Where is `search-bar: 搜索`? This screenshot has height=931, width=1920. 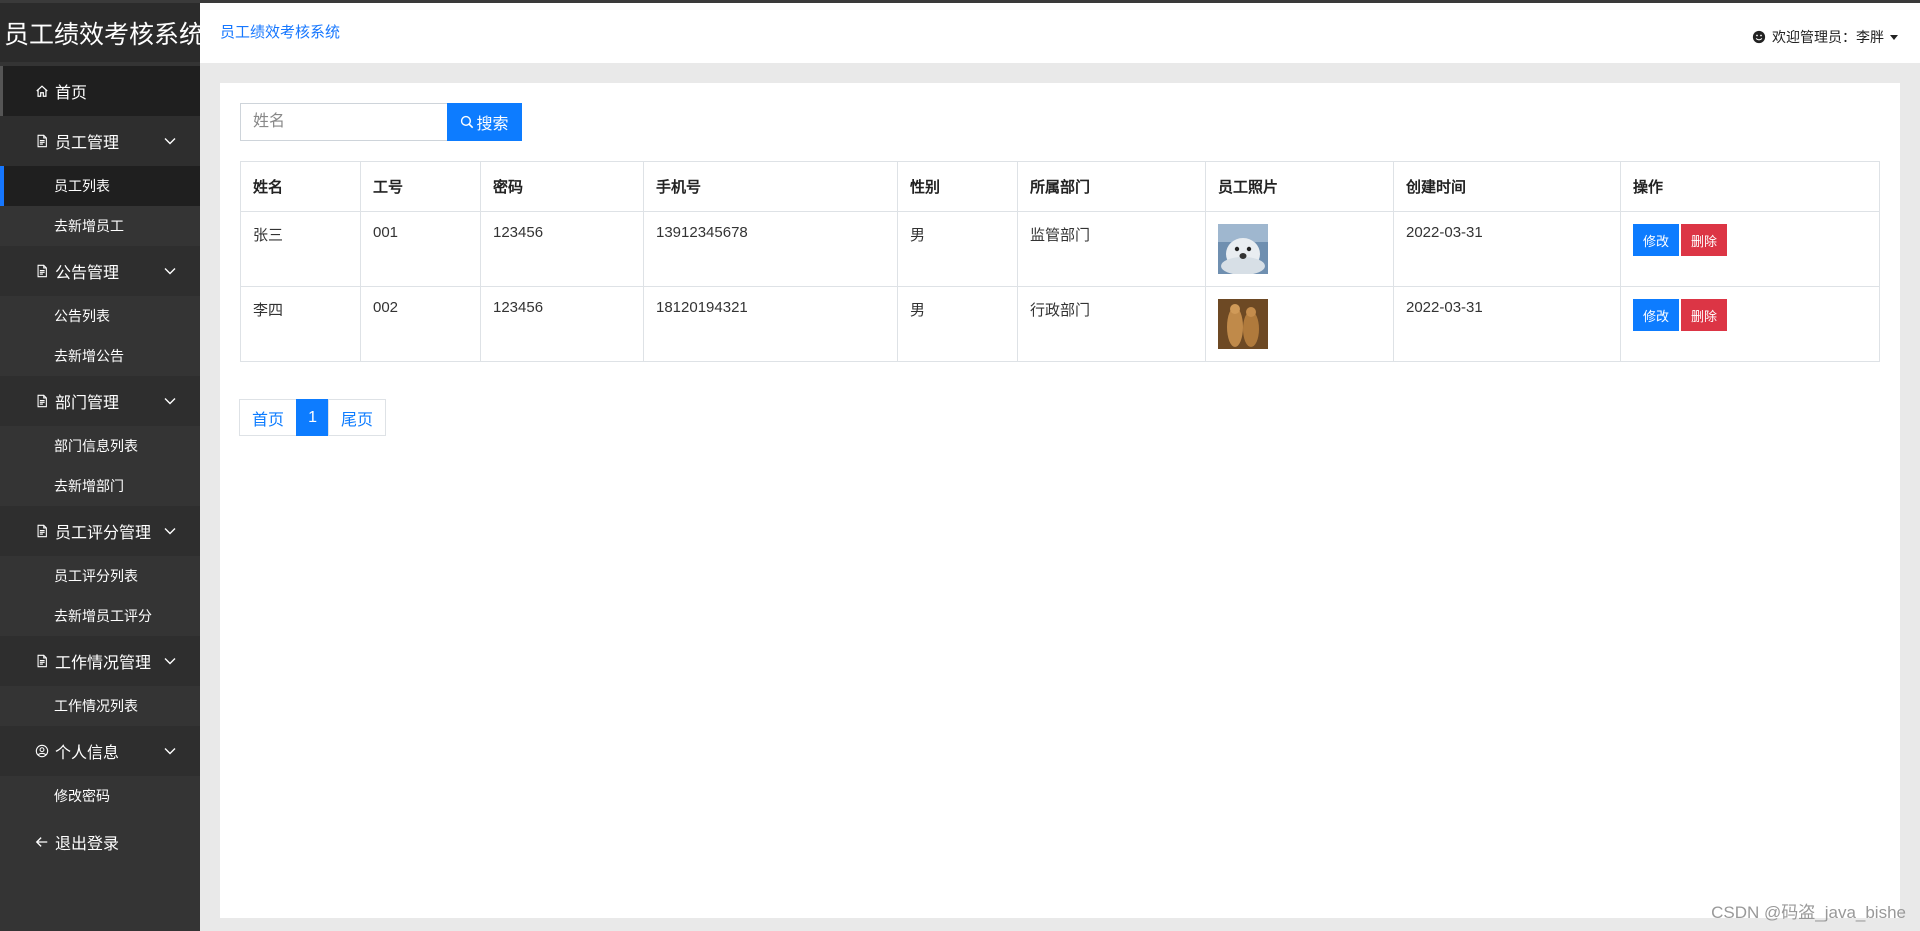
search-bar: 搜索 is located at coordinates (381, 122).